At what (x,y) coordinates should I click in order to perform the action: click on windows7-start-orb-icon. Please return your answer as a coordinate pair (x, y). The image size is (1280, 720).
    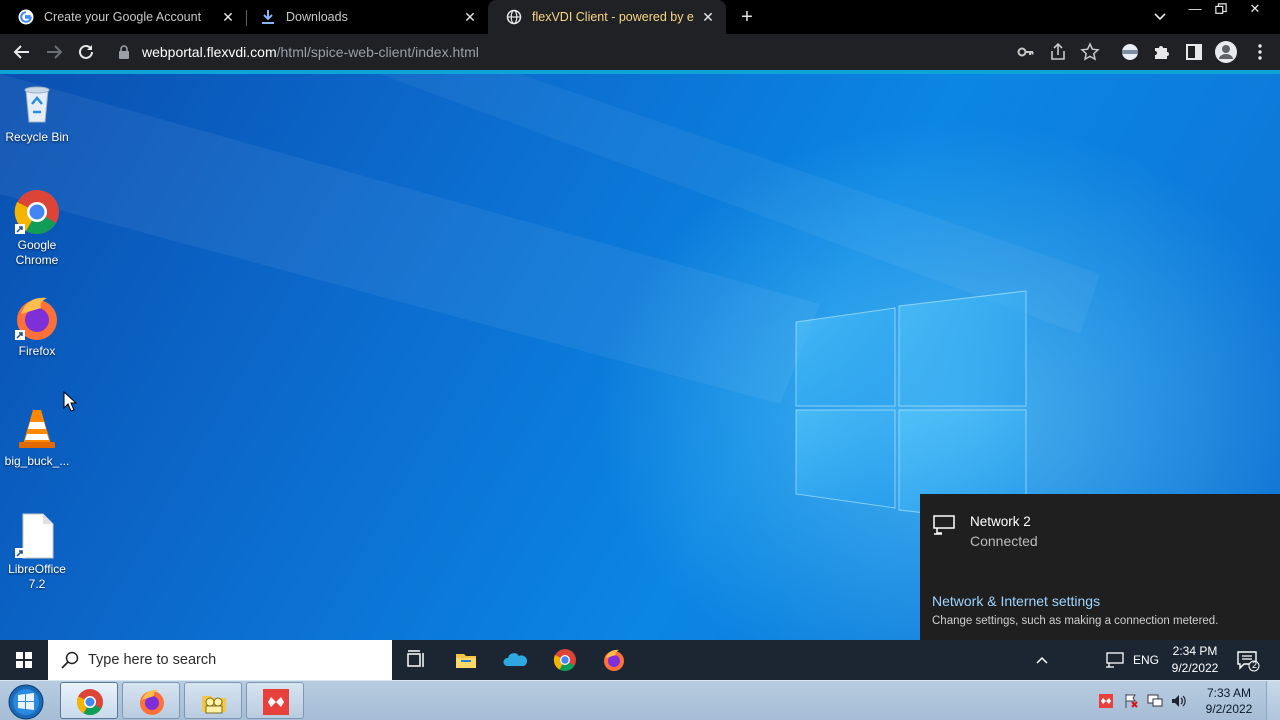
    Looking at the image, I should click on (26, 701).